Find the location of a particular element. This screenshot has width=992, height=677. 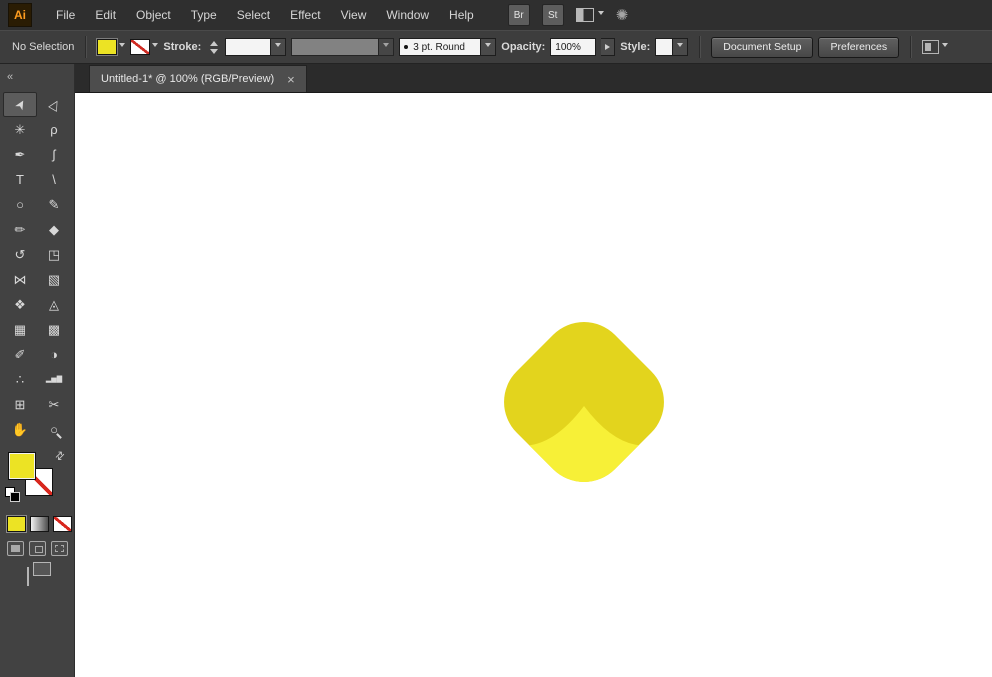

style-label: Style: is located at coordinates (635, 47).